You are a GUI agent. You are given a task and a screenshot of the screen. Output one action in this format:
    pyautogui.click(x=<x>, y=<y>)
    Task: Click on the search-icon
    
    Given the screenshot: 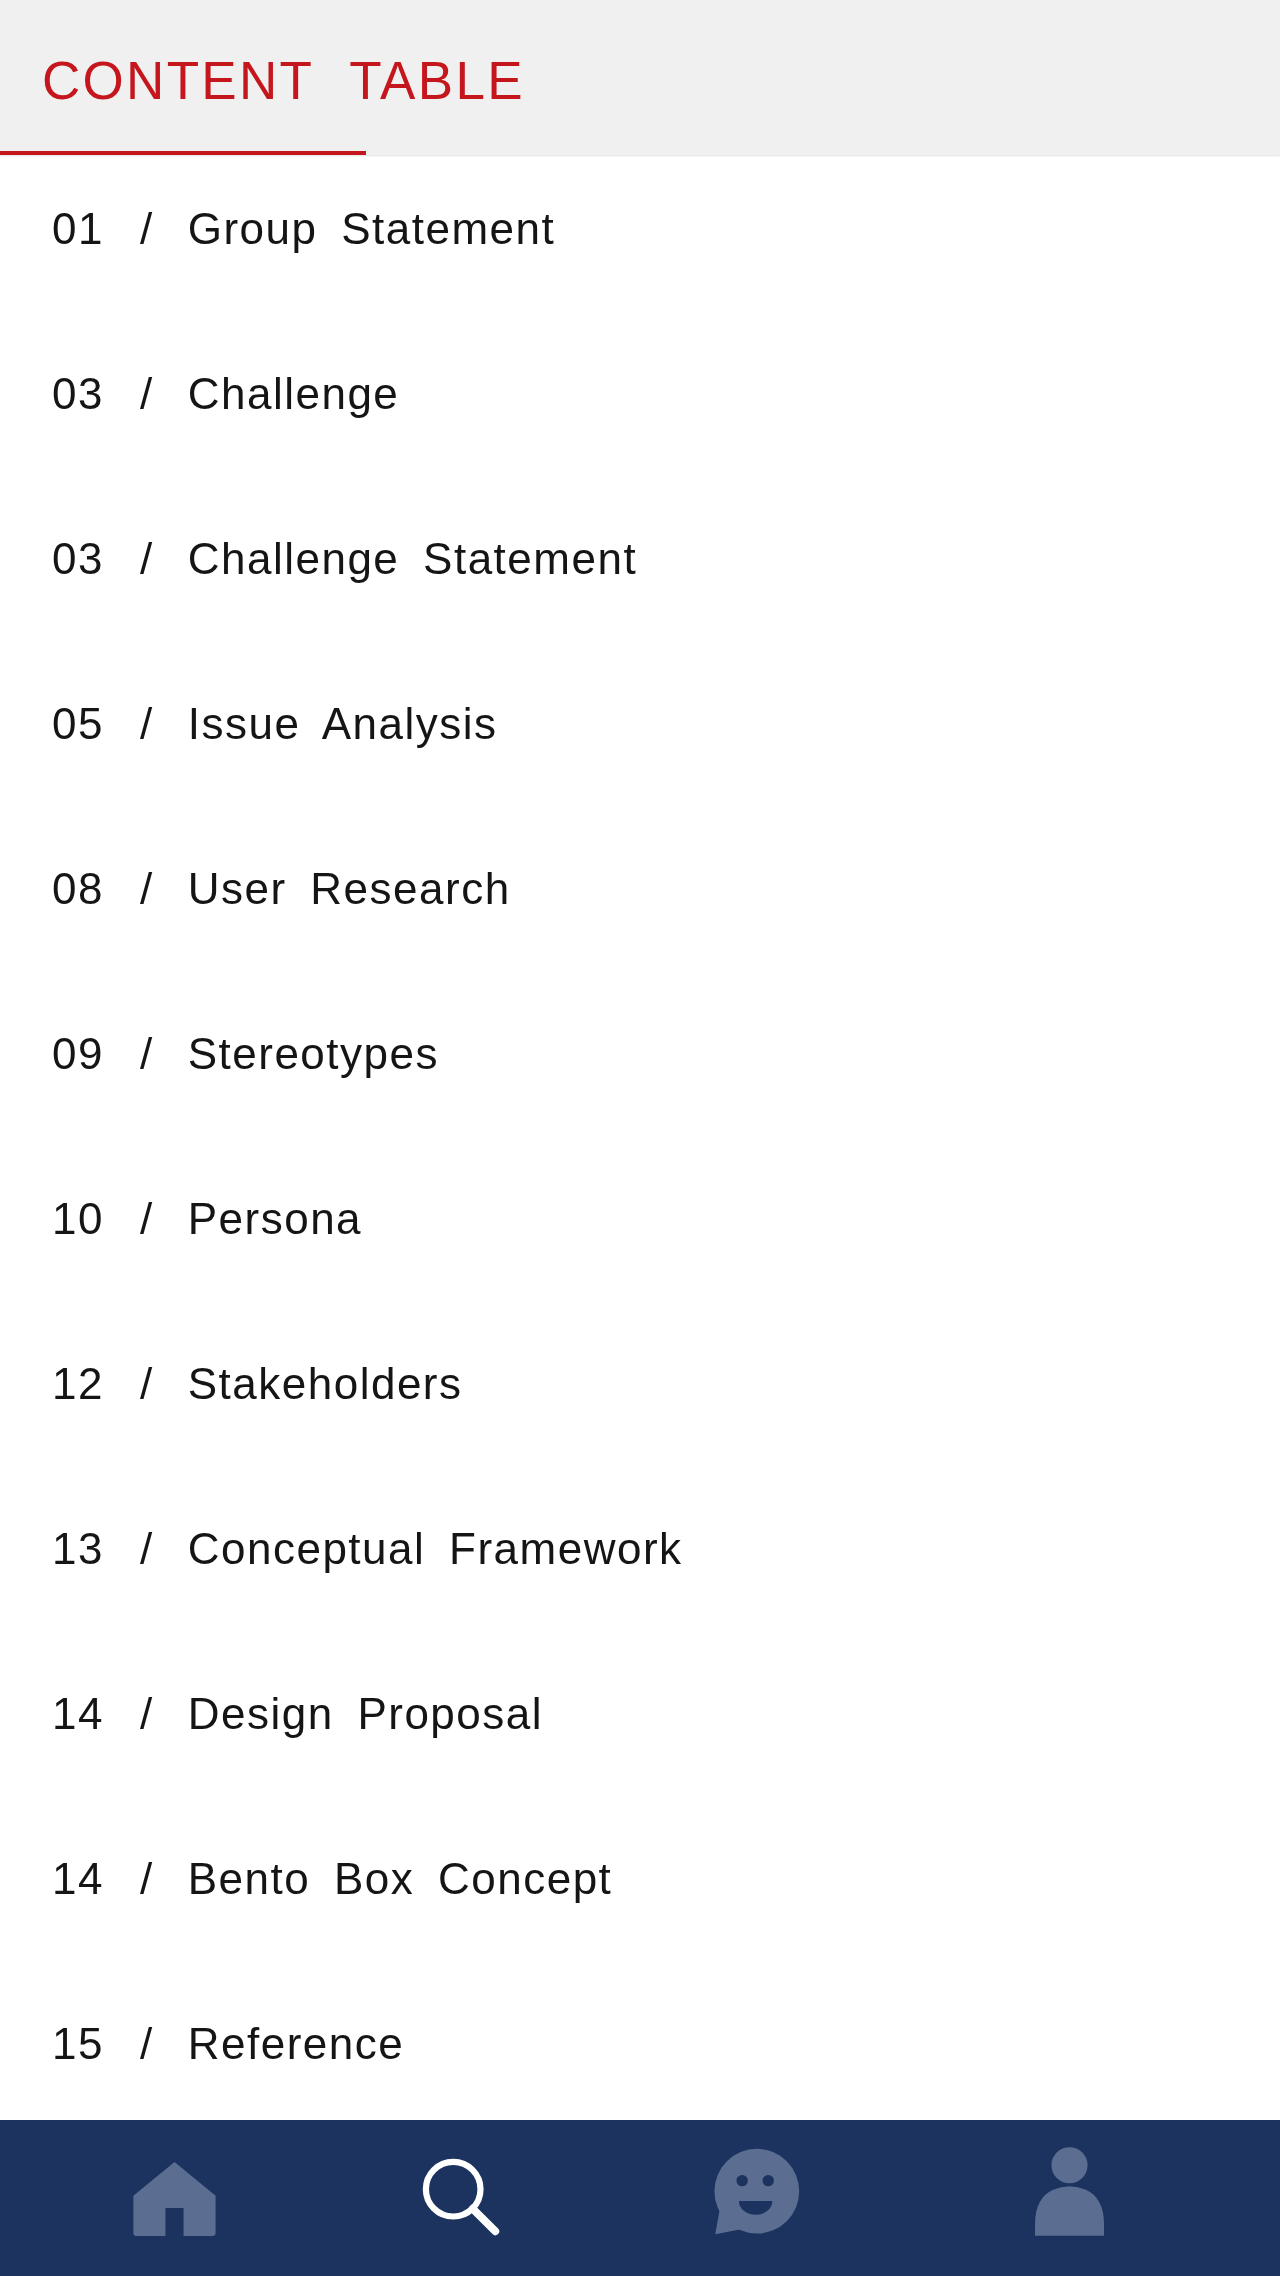 What is the action you would take?
    pyautogui.click(x=461, y=2197)
    